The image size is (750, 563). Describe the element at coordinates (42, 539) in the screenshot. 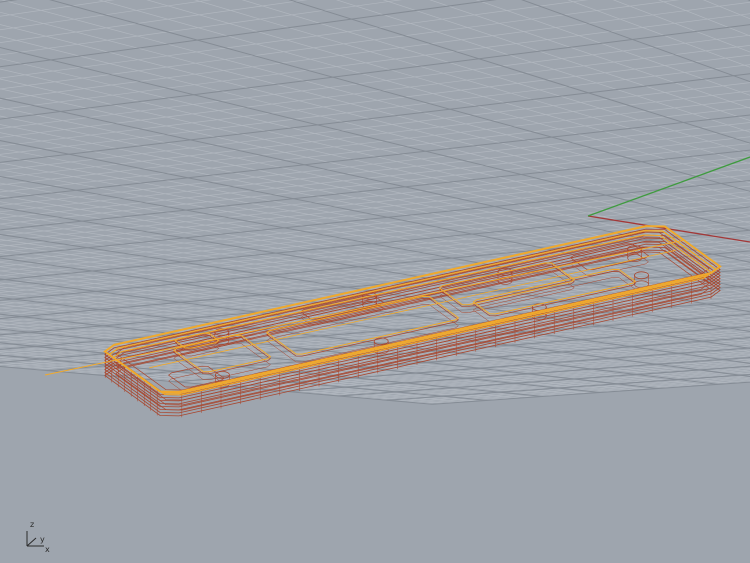

I see `axis-widget-y-label: y` at that location.